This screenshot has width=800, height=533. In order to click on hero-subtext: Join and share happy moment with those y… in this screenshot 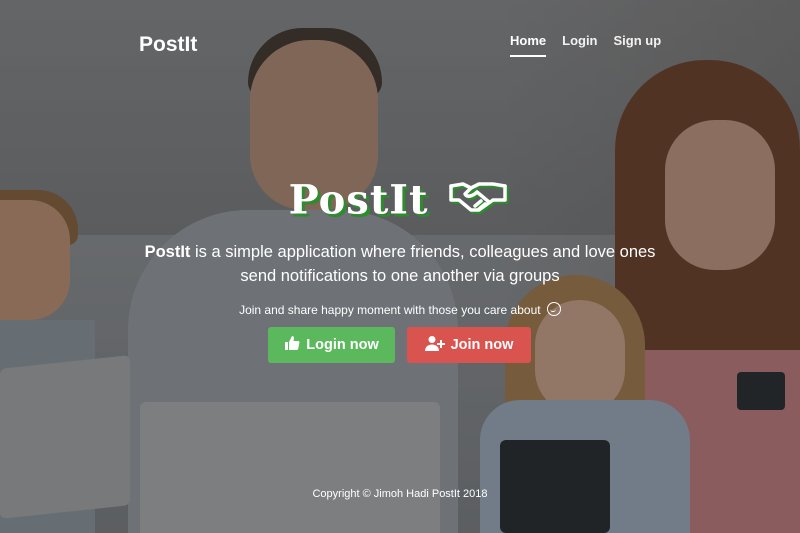, I will do `click(400, 309)`.